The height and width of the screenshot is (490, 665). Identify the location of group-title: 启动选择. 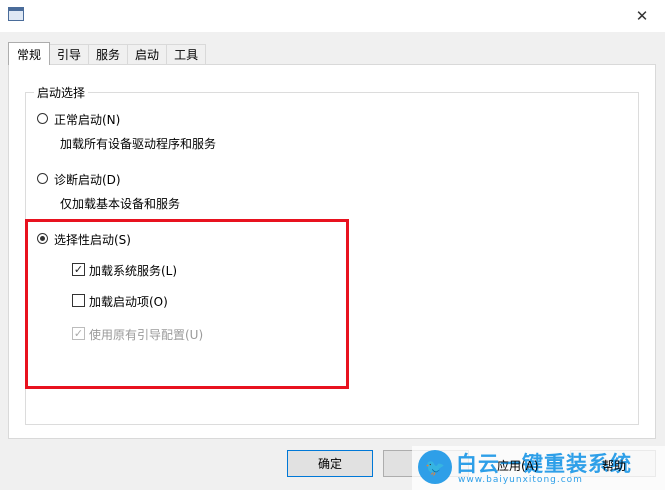
(61, 92).